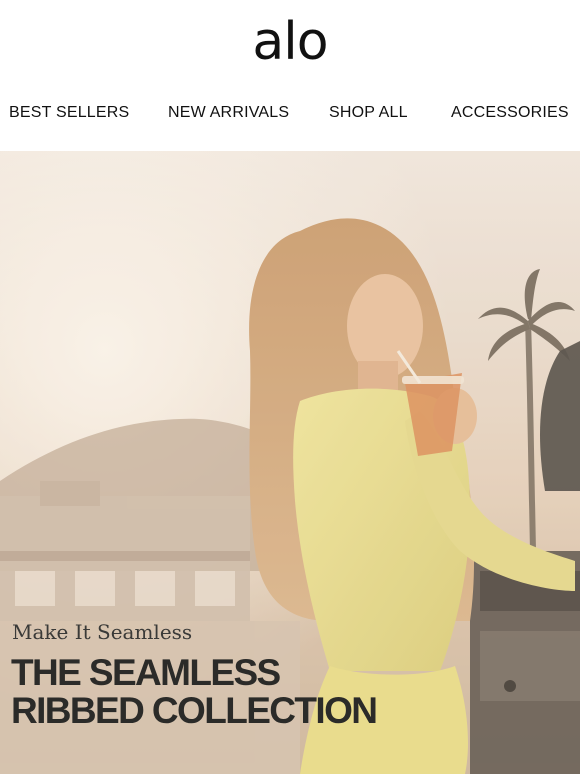  I want to click on nav-new-arrivals: NEW ARRIVALS, so click(228, 113).